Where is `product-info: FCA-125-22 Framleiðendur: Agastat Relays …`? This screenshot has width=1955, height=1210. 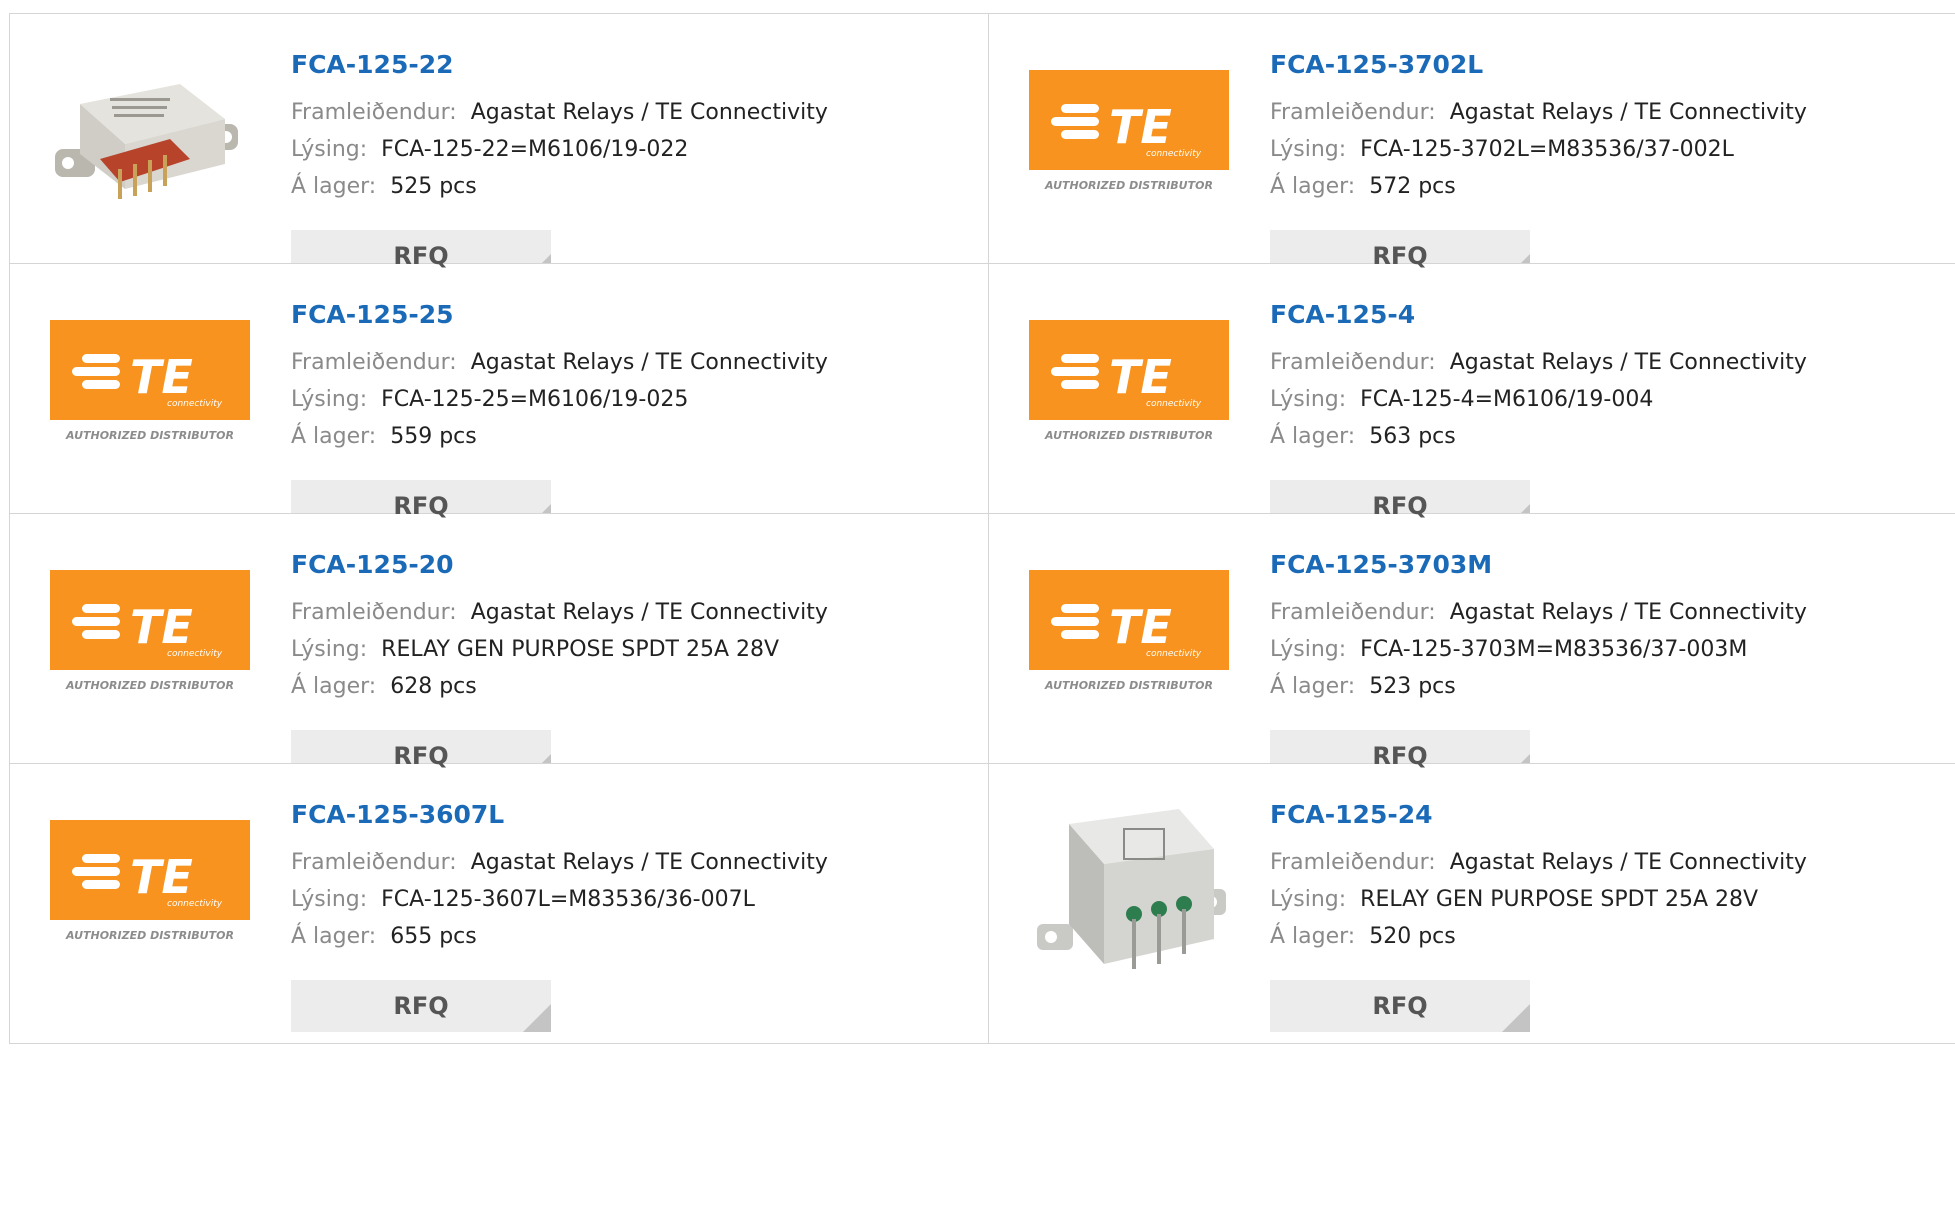
product-info: FCA-125-22 Framleiðendur: Agastat Relays … is located at coordinates (559, 165).